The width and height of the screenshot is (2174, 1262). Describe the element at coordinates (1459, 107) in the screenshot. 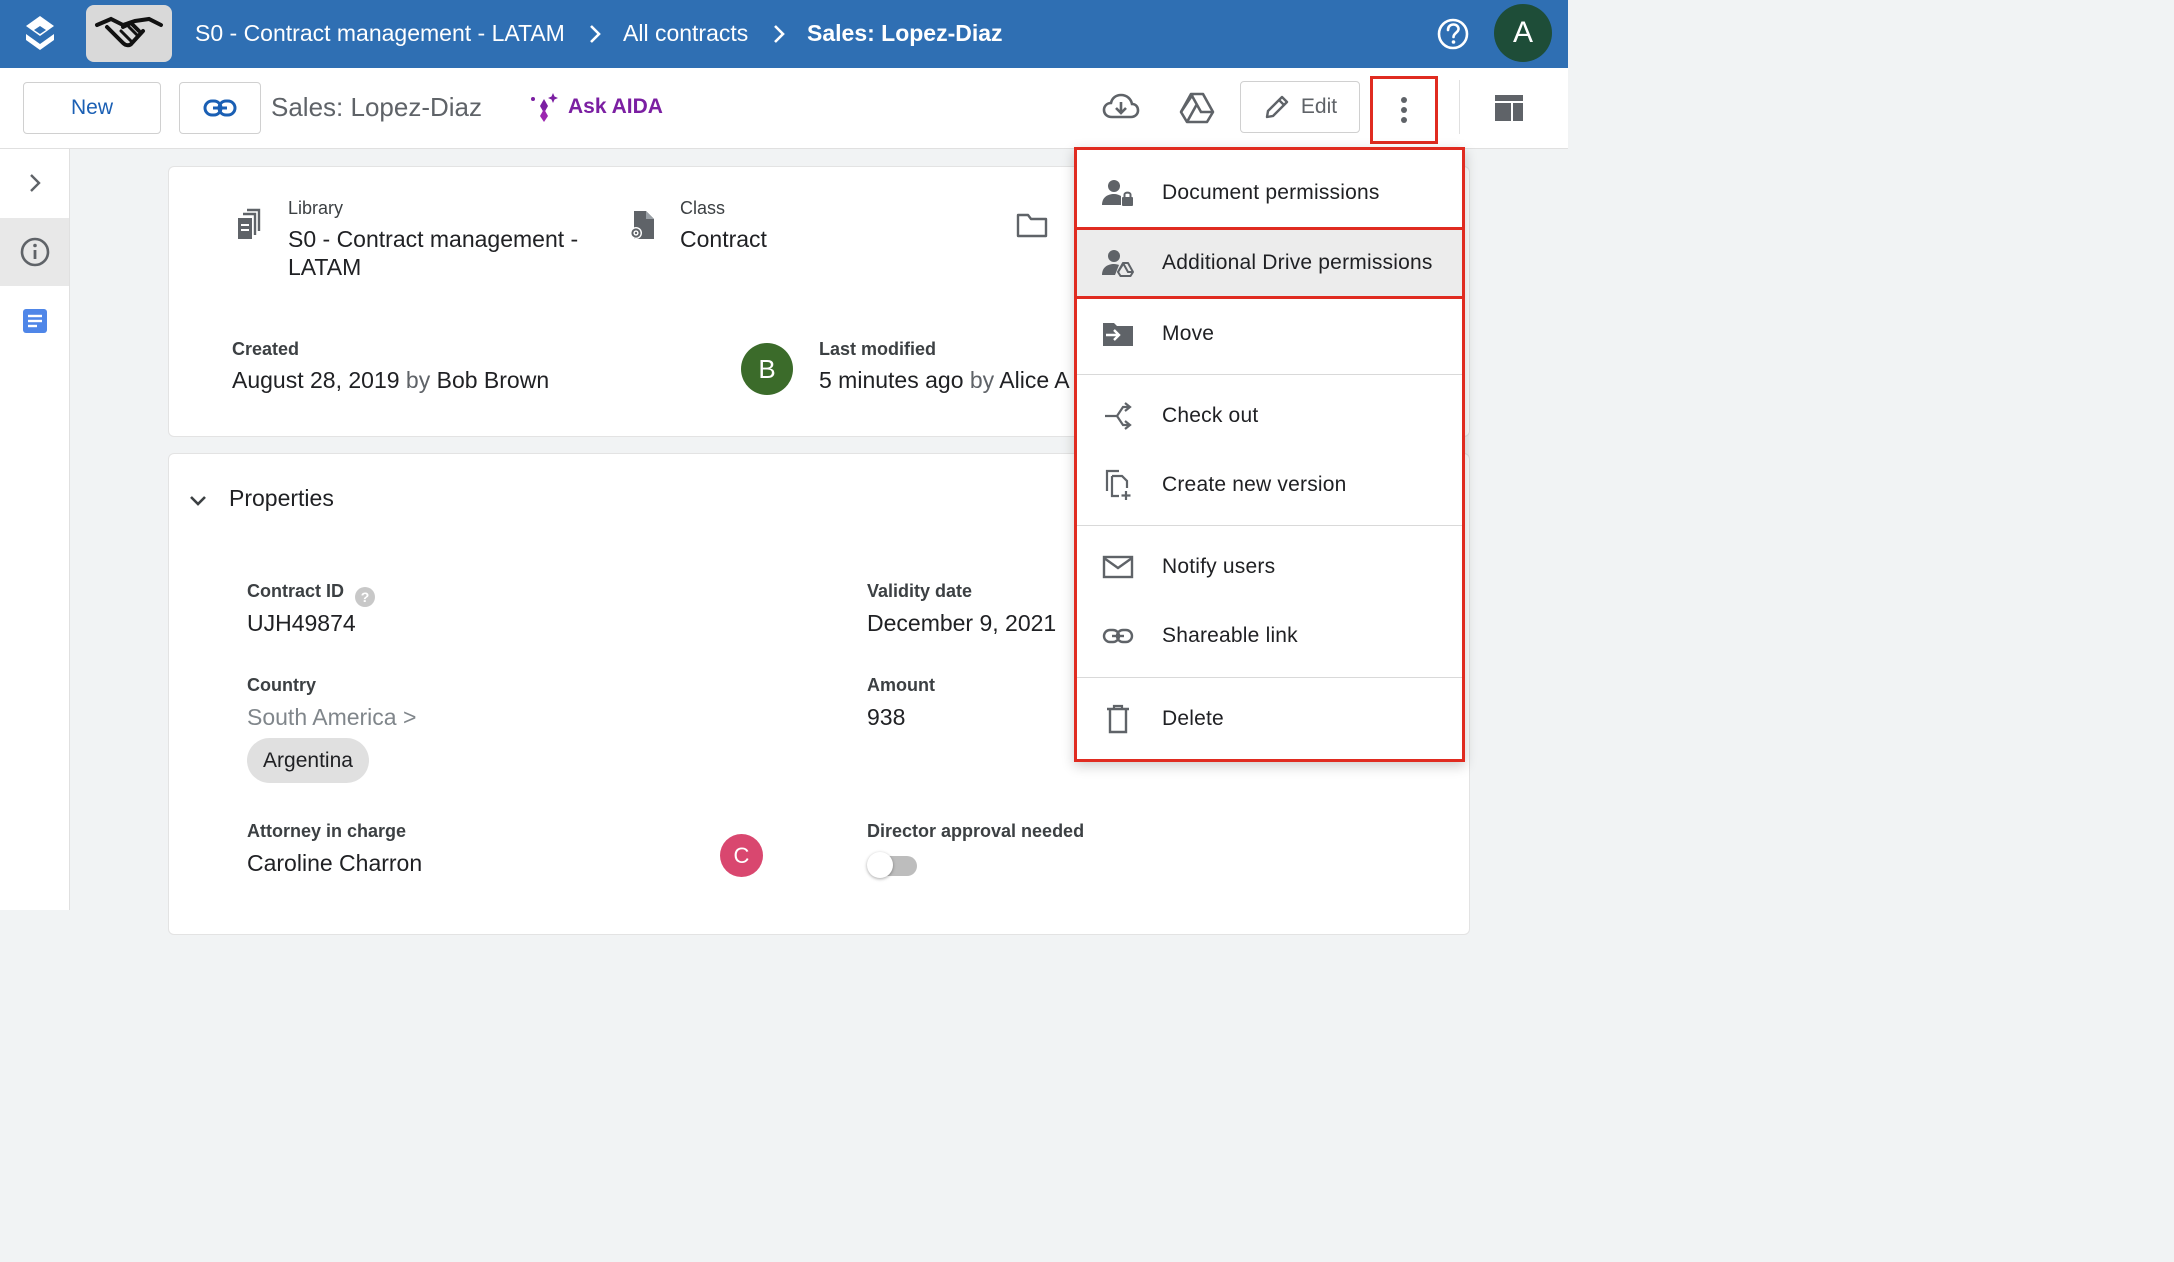

I see `toolbar-divider` at that location.